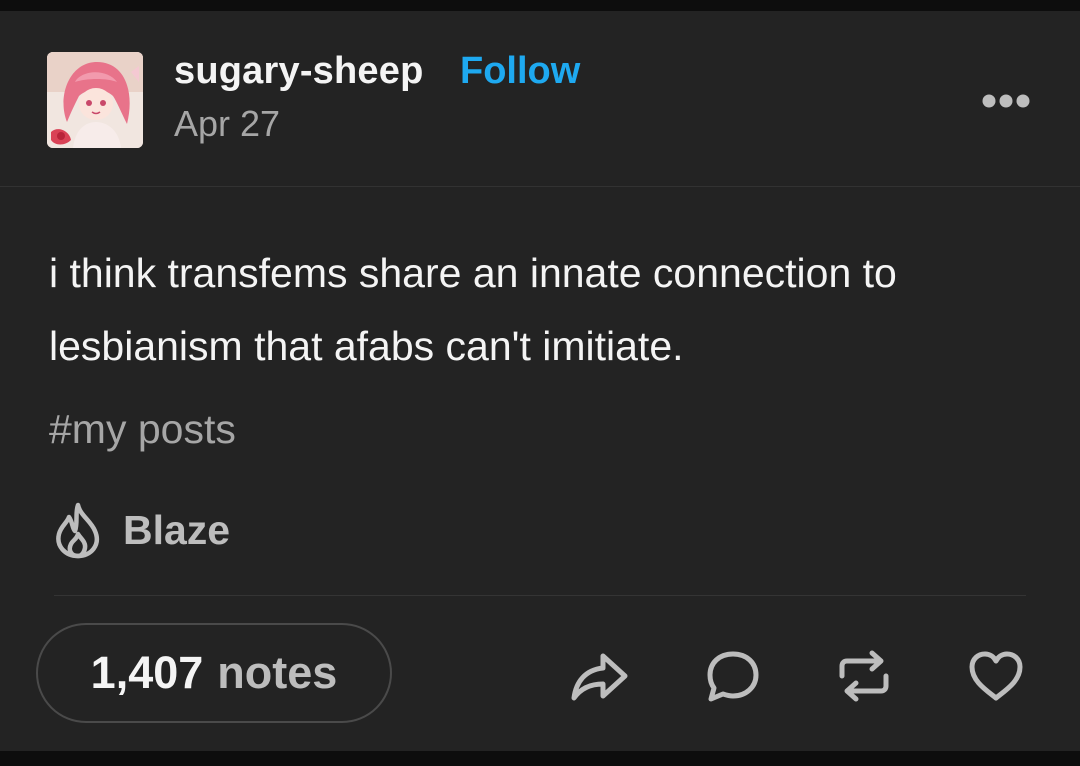 The height and width of the screenshot is (766, 1080). I want to click on follow-button: Follow, so click(520, 71).